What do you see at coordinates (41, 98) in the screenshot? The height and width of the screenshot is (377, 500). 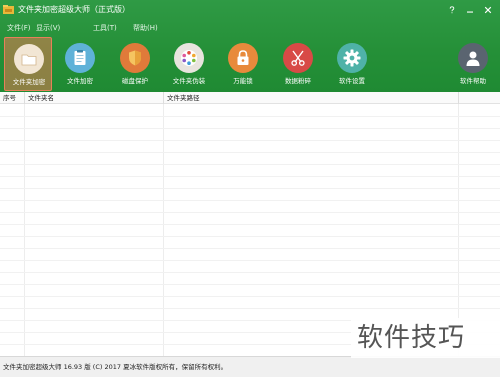 I see `column-header-name: 文件夹名` at bounding box center [41, 98].